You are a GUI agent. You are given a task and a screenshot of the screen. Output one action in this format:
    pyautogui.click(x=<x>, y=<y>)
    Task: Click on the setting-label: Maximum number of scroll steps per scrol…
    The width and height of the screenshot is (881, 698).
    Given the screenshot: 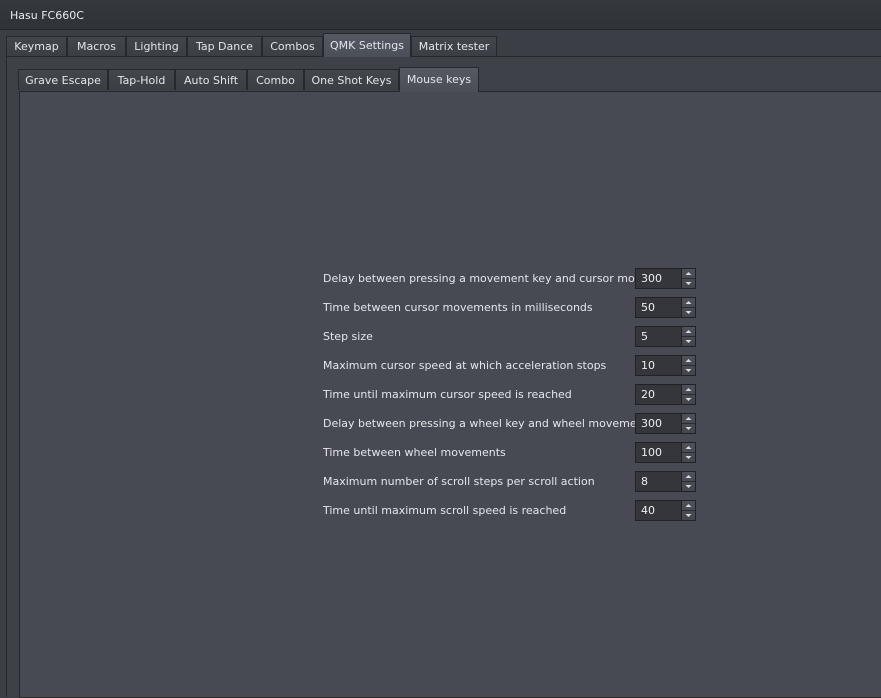 What is the action you would take?
    pyautogui.click(x=459, y=481)
    